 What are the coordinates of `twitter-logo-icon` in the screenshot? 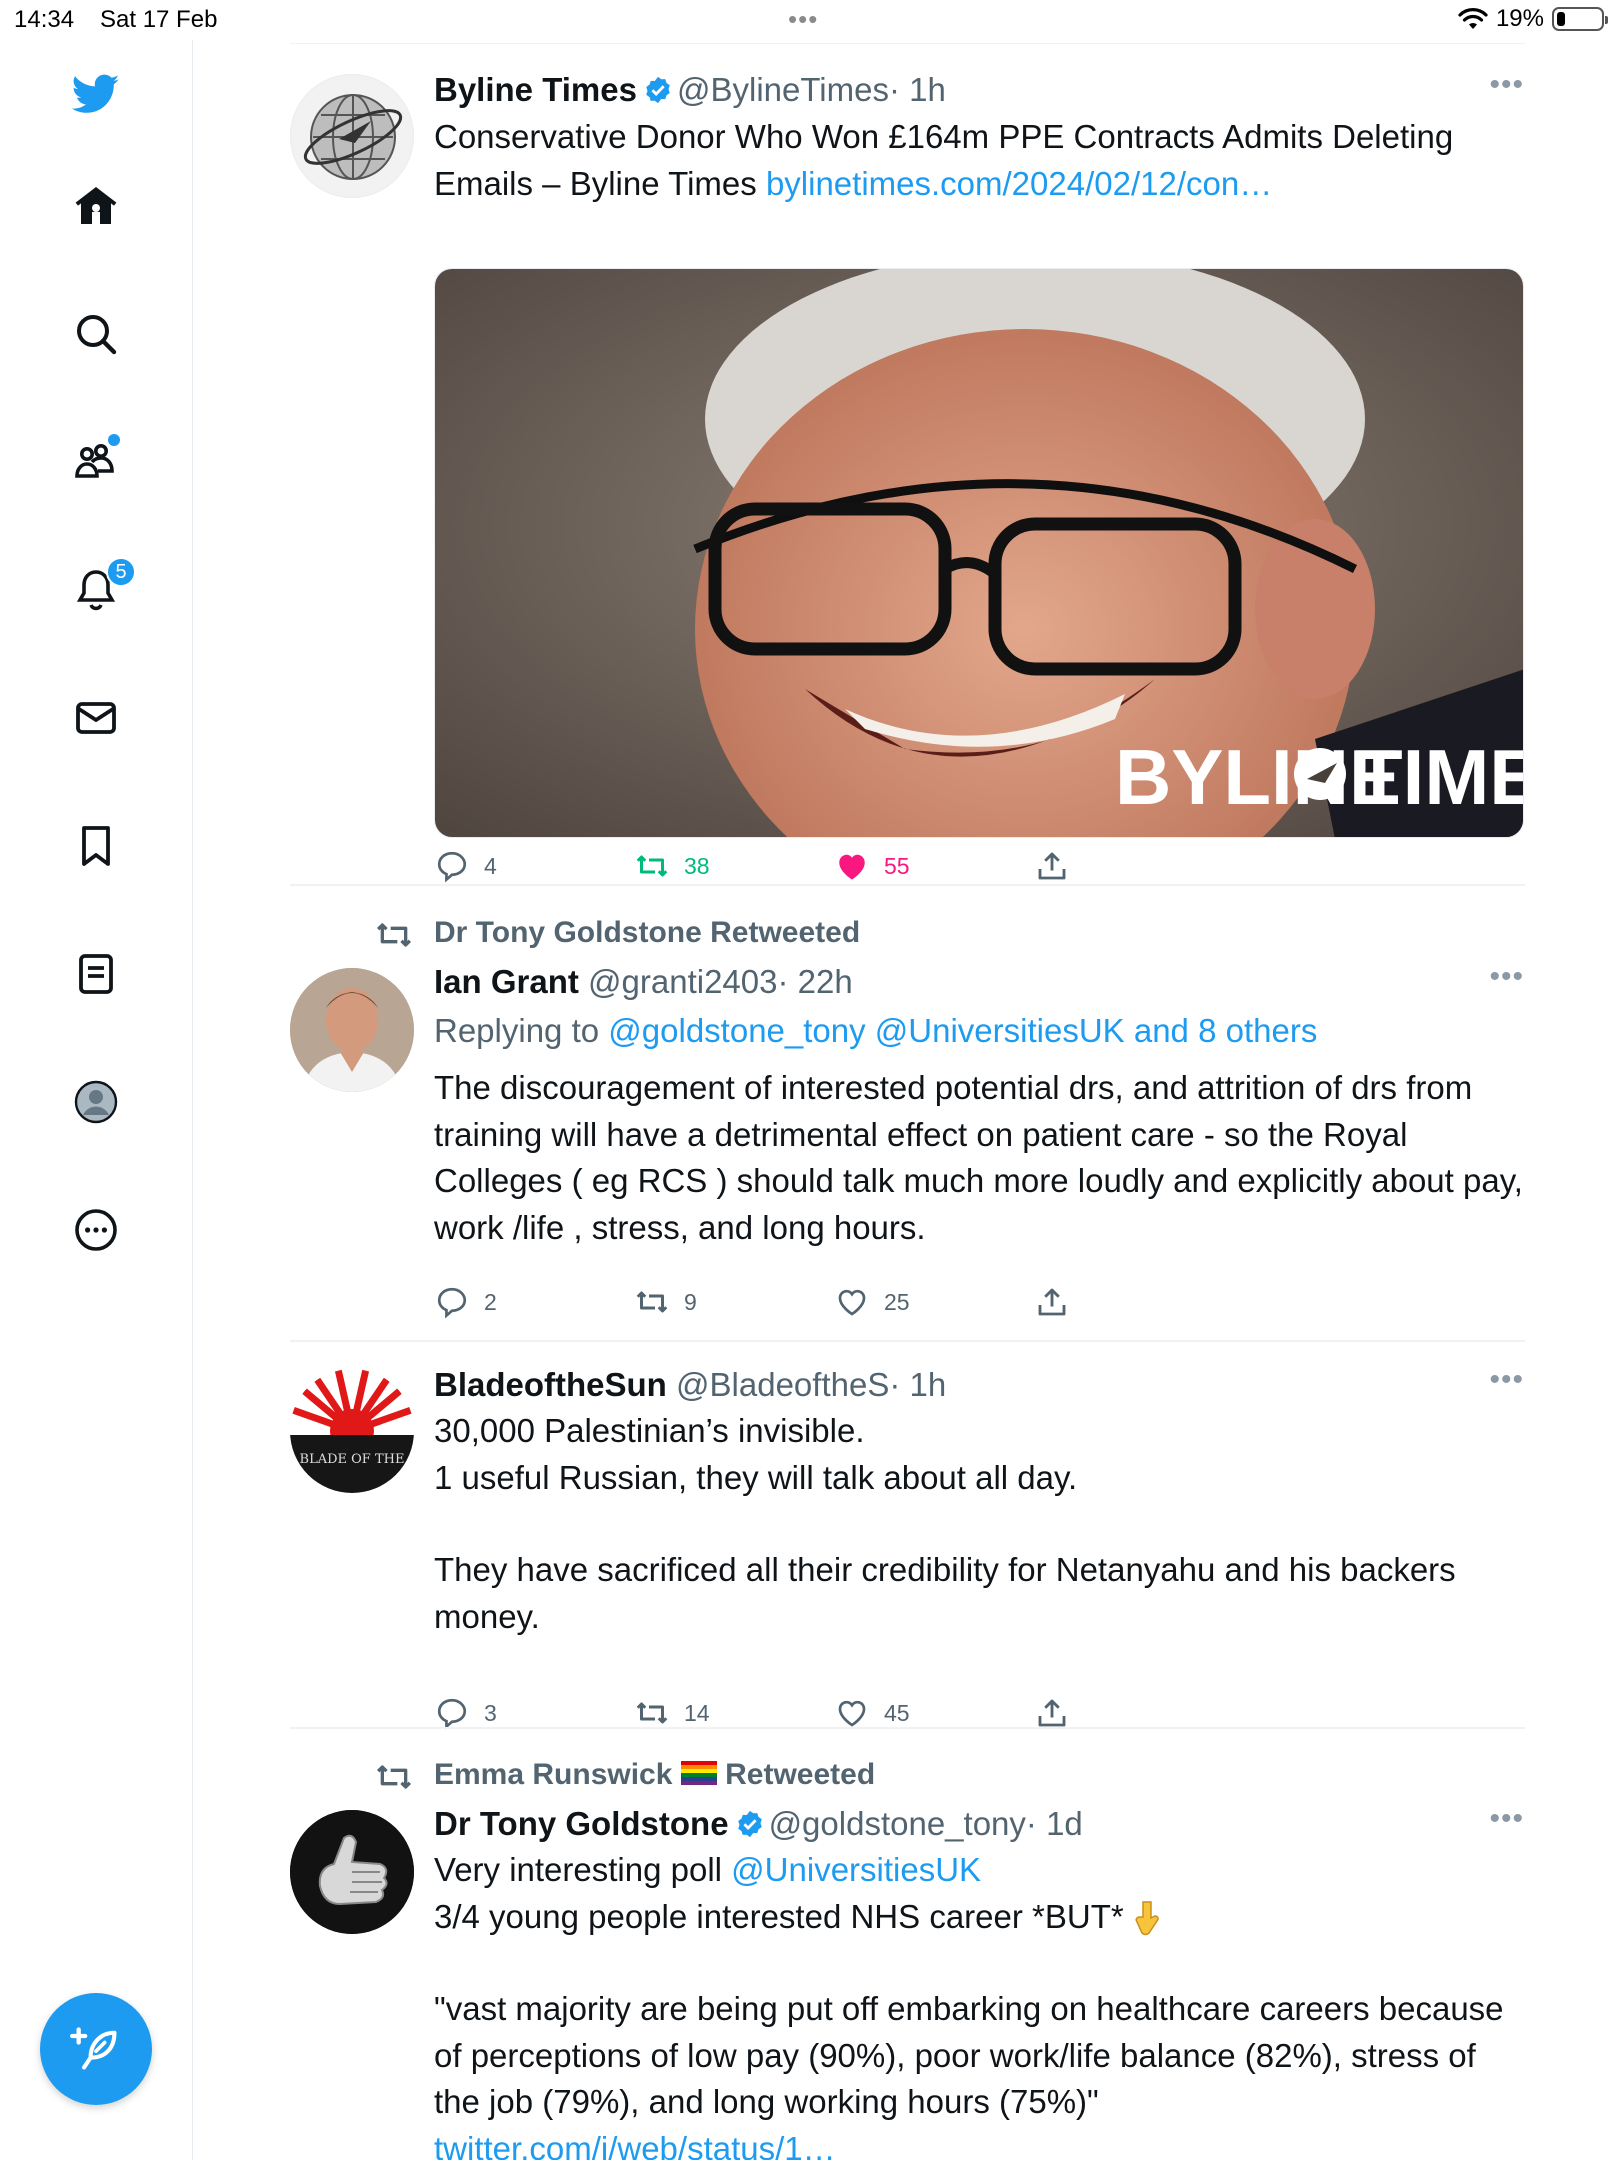 It's located at (96, 94).